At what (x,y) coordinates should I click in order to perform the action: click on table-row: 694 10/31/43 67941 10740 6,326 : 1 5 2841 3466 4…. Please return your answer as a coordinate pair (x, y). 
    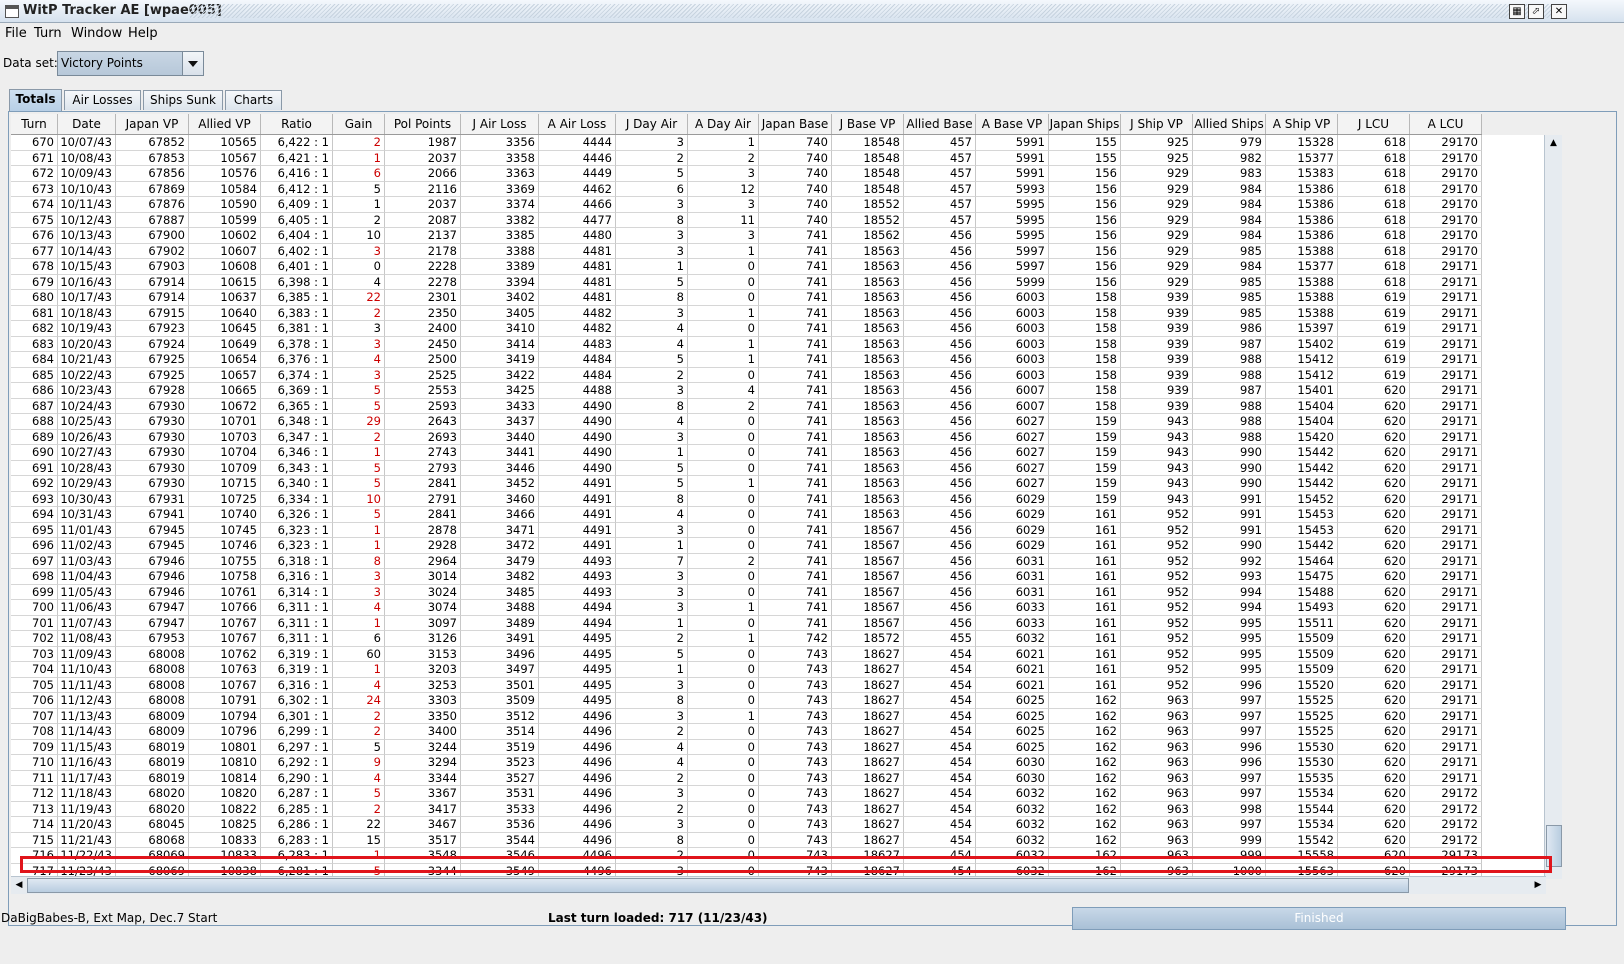
    Looking at the image, I should click on (746, 515).